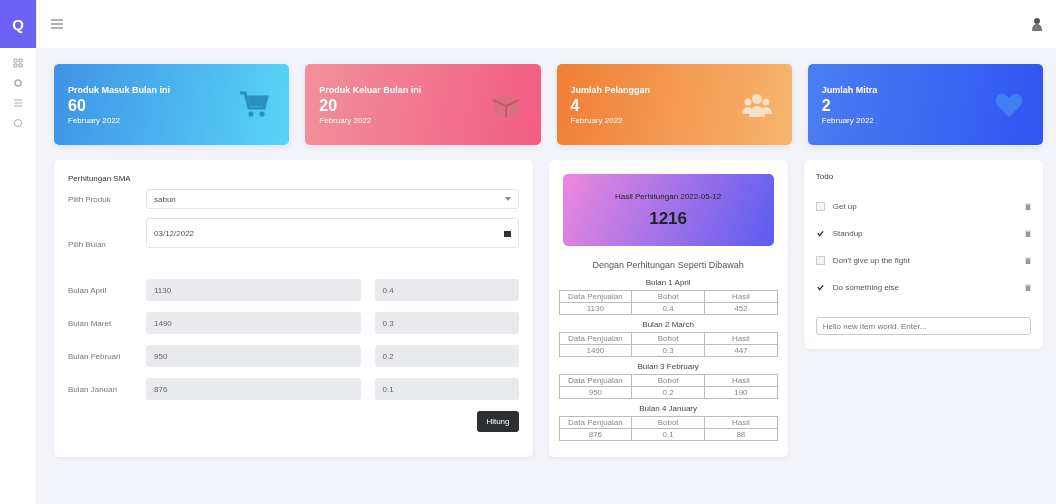 The width and height of the screenshot is (1056, 504). What do you see at coordinates (871, 260) in the screenshot?
I see `todo-text: Don't give up the fight` at bounding box center [871, 260].